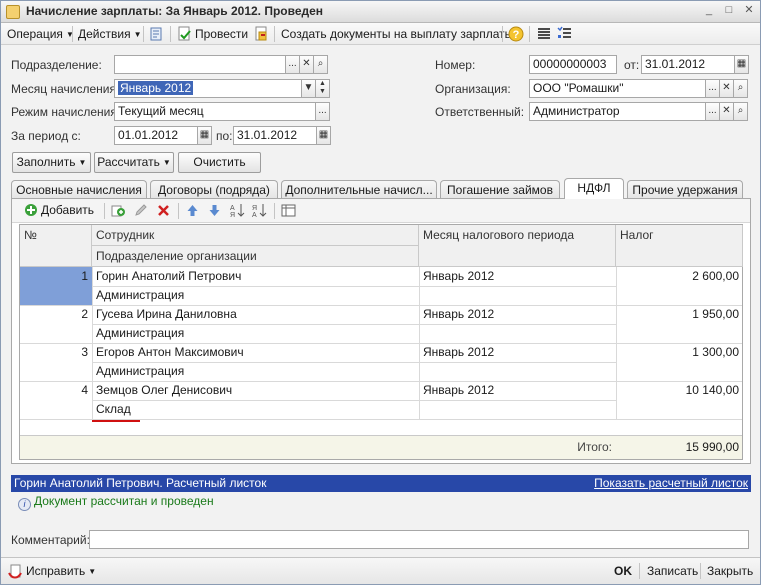 The height and width of the screenshot is (585, 761). I want to click on operation-menu: Операция ▼, so click(40, 34).